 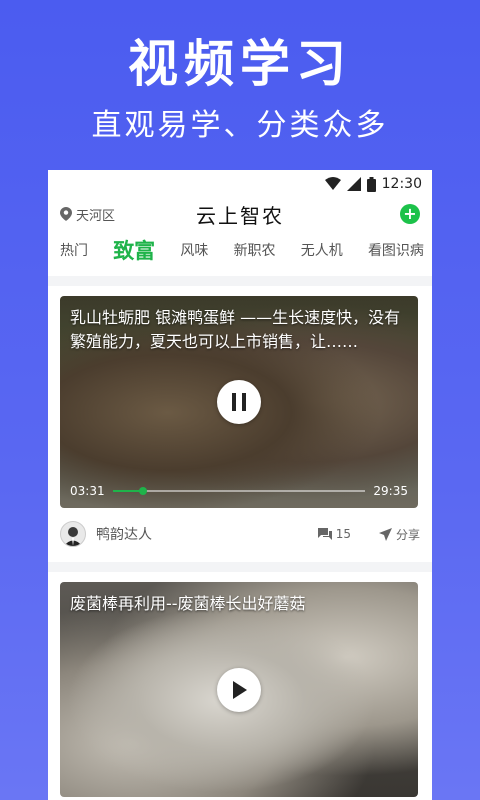 I want to click on progress-track, so click(x=239, y=491).